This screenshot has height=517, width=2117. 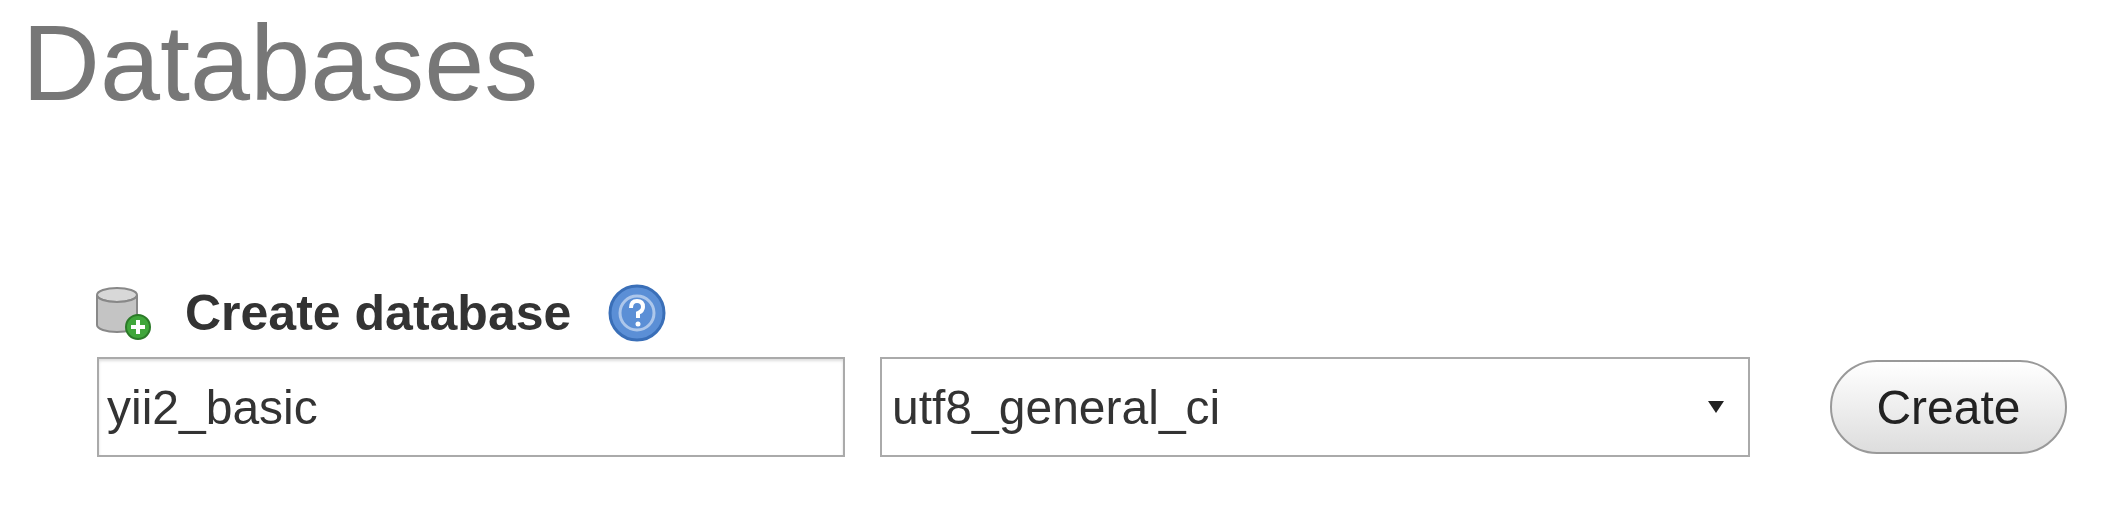 I want to click on create-button: Create, so click(x=1948, y=407).